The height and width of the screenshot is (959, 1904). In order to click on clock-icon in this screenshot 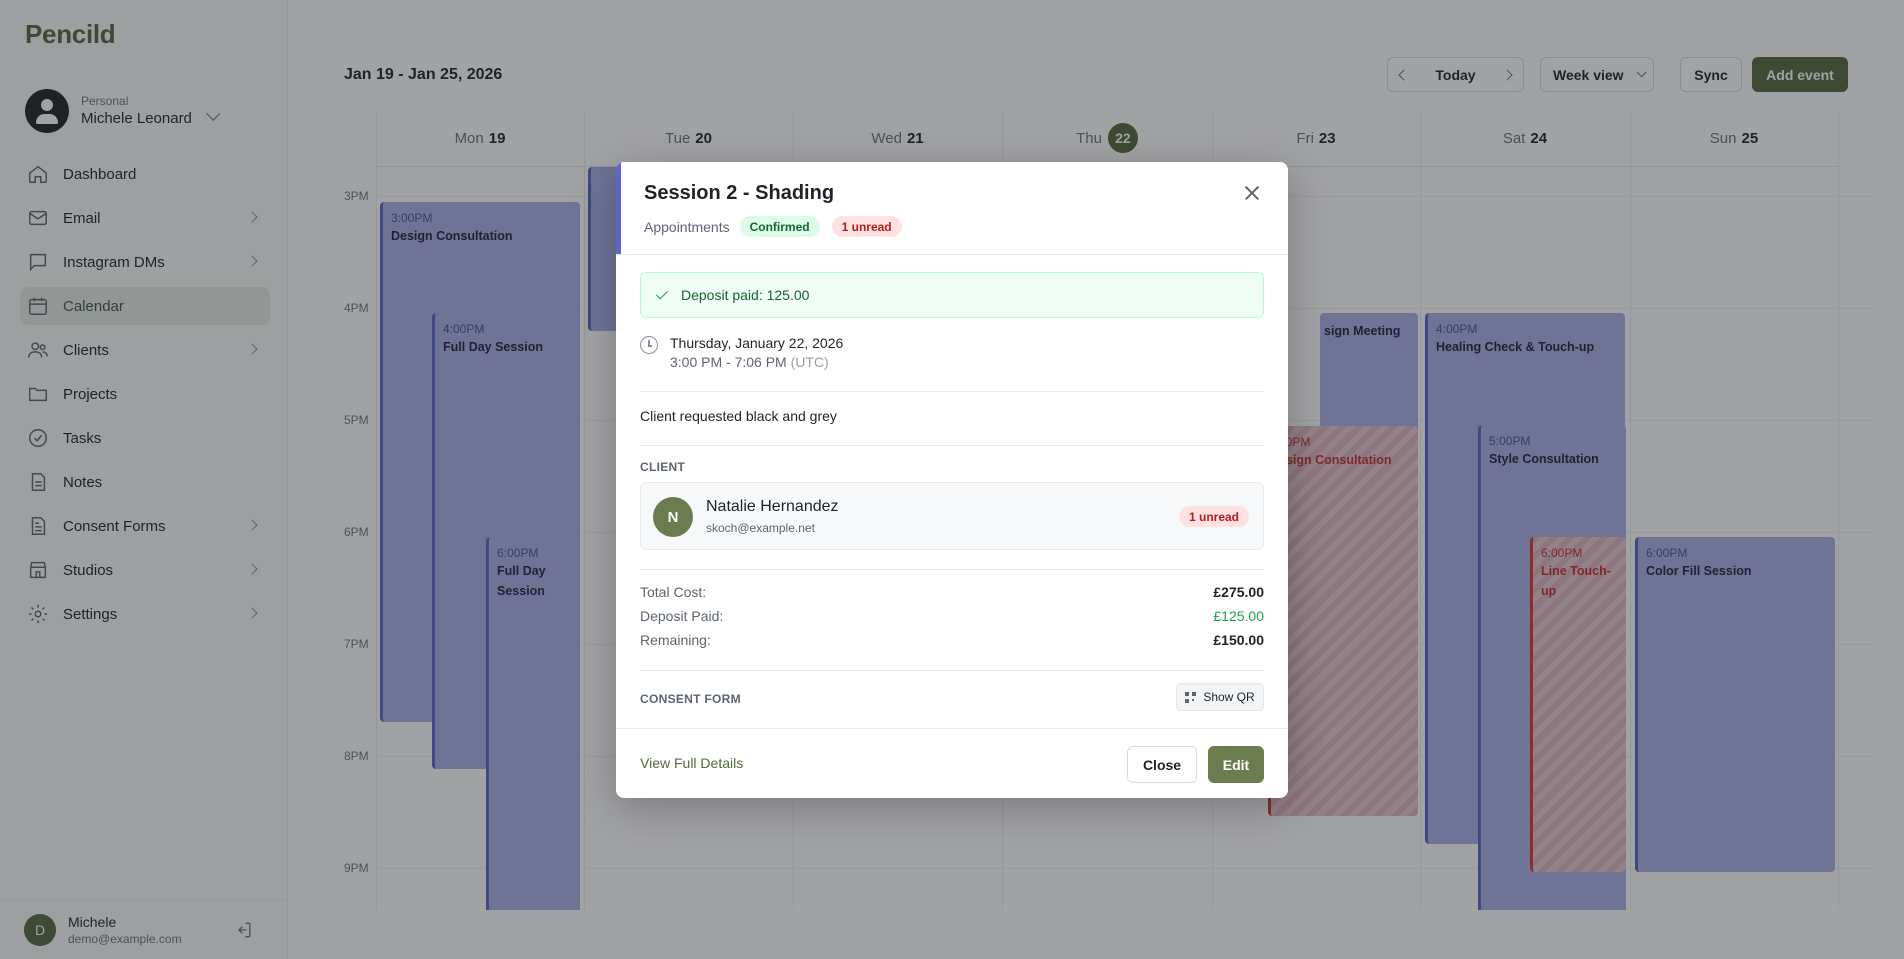, I will do `click(649, 345)`.